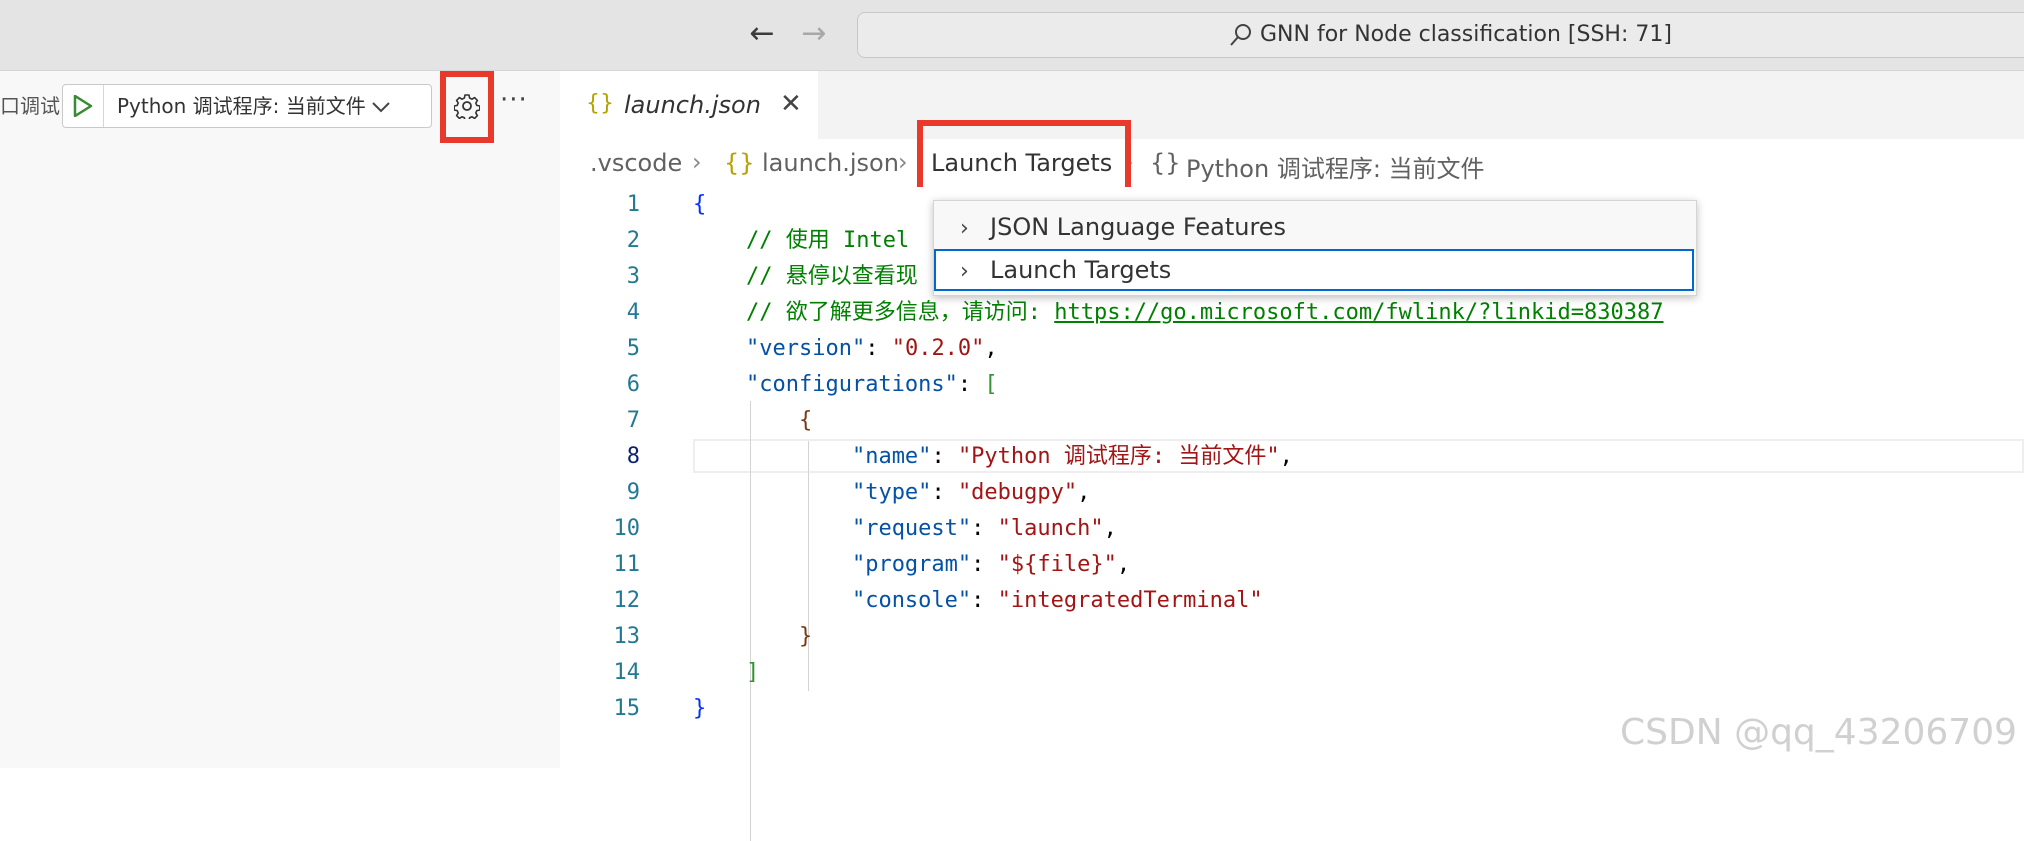  What do you see at coordinates (1165, 163) in the screenshot?
I see `symbol-icon: {}` at bounding box center [1165, 163].